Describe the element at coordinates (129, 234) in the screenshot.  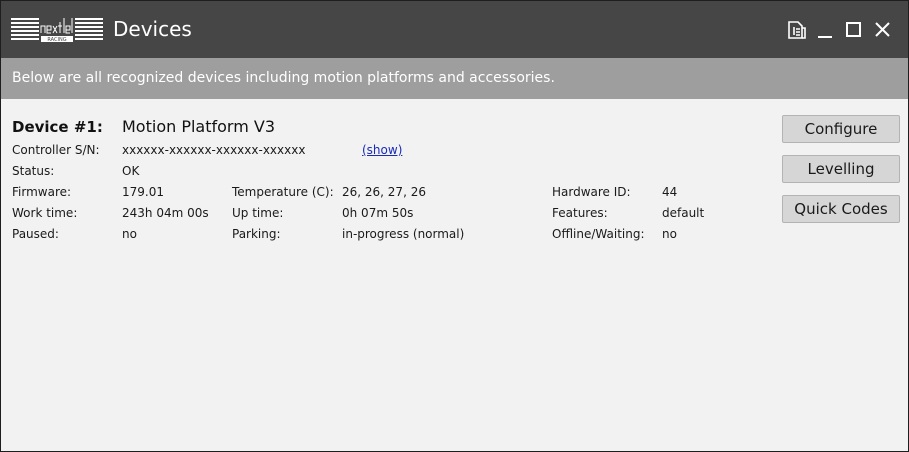
I see `paused-value: no` at that location.